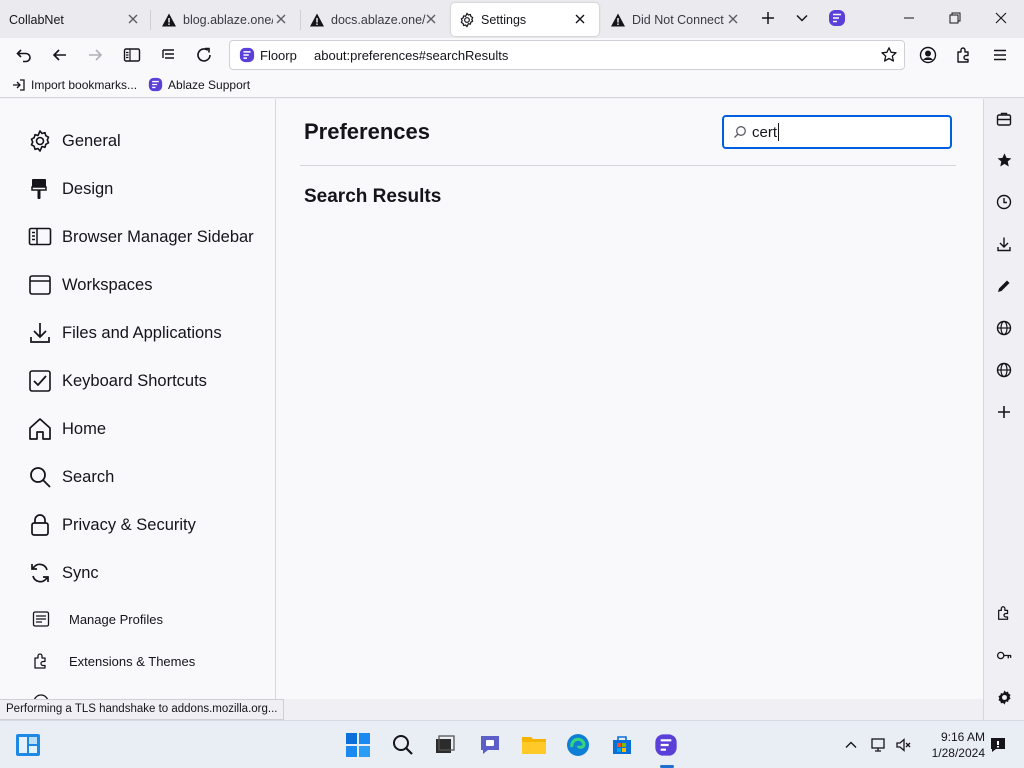 The height and width of the screenshot is (768, 1024). Describe the element at coordinates (768, 18) in the screenshot. I see `new-tab-button` at that location.